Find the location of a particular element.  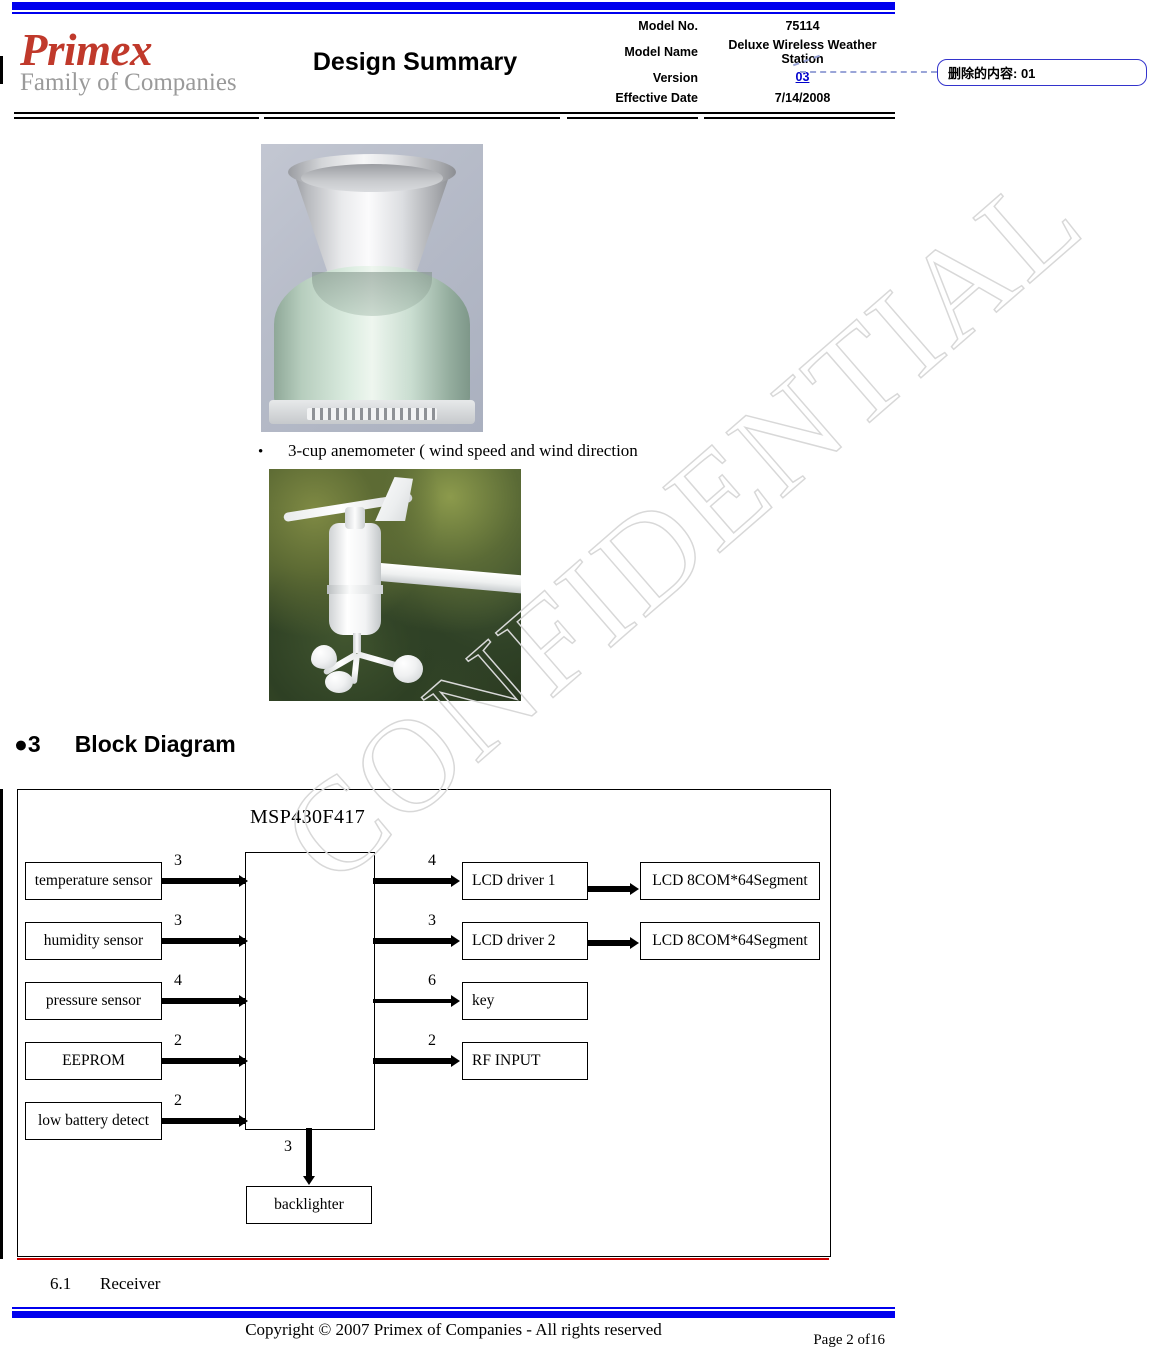

block-lcd-driver-2: LCD driver 2 is located at coordinates (525, 941).